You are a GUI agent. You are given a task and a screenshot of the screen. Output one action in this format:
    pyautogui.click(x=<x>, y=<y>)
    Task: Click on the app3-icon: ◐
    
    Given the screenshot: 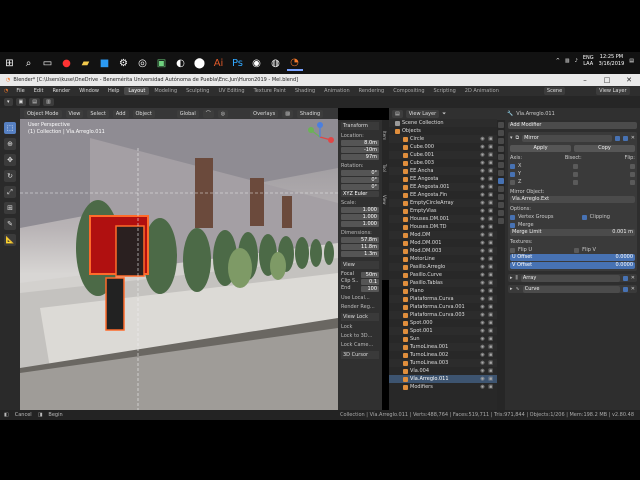 What is the action you would take?
    pyautogui.click(x=181, y=63)
    